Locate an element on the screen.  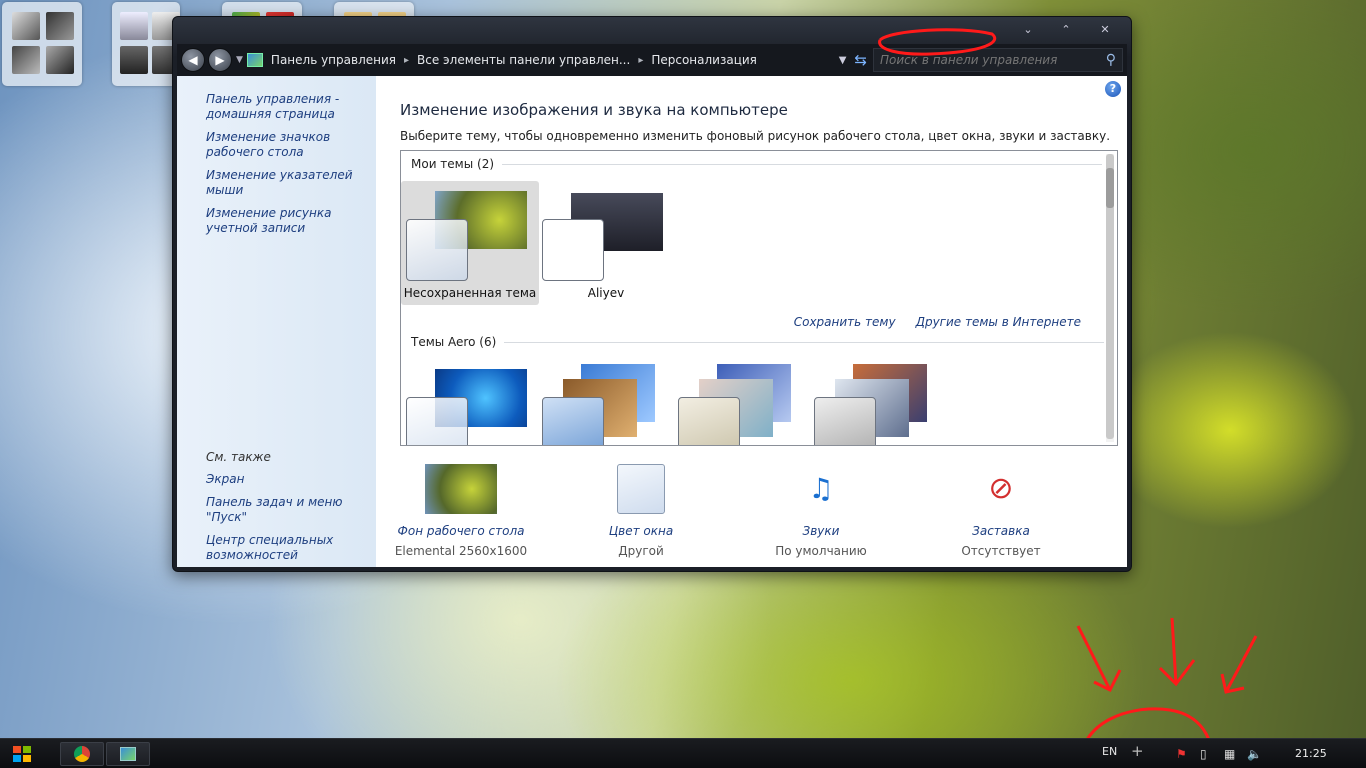
themes-scrollbar is located at coordinates (1110, 298).